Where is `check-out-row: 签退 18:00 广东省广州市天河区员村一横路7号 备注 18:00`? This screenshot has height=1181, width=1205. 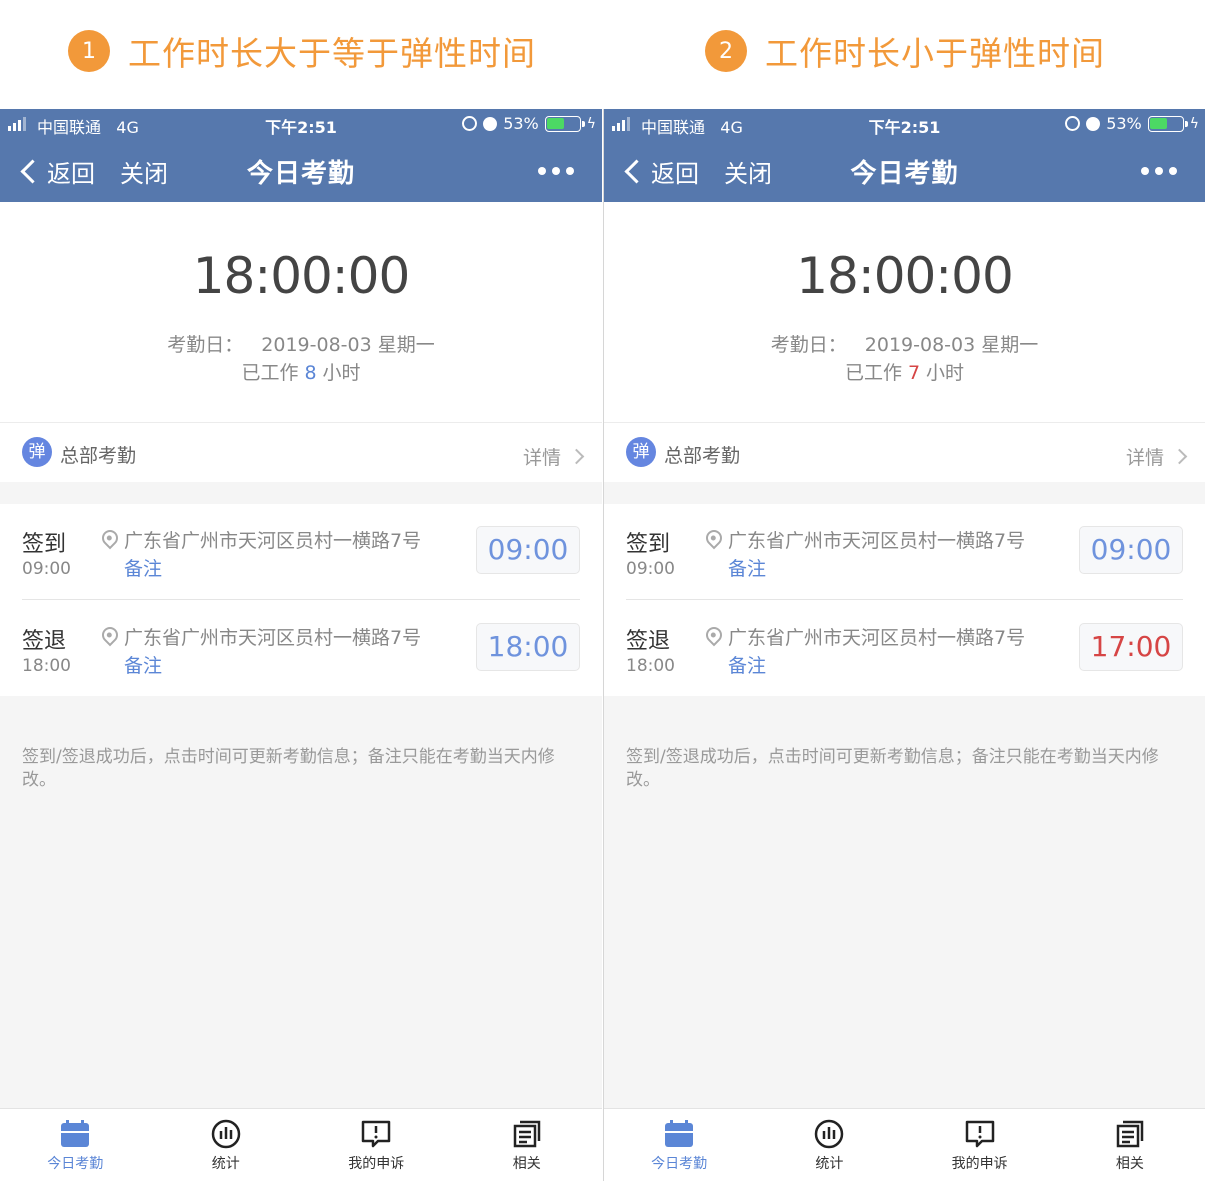 check-out-row: 签退 18:00 广东省广州市天河区员村一横路7号 备注 18:00 is located at coordinates (301, 649).